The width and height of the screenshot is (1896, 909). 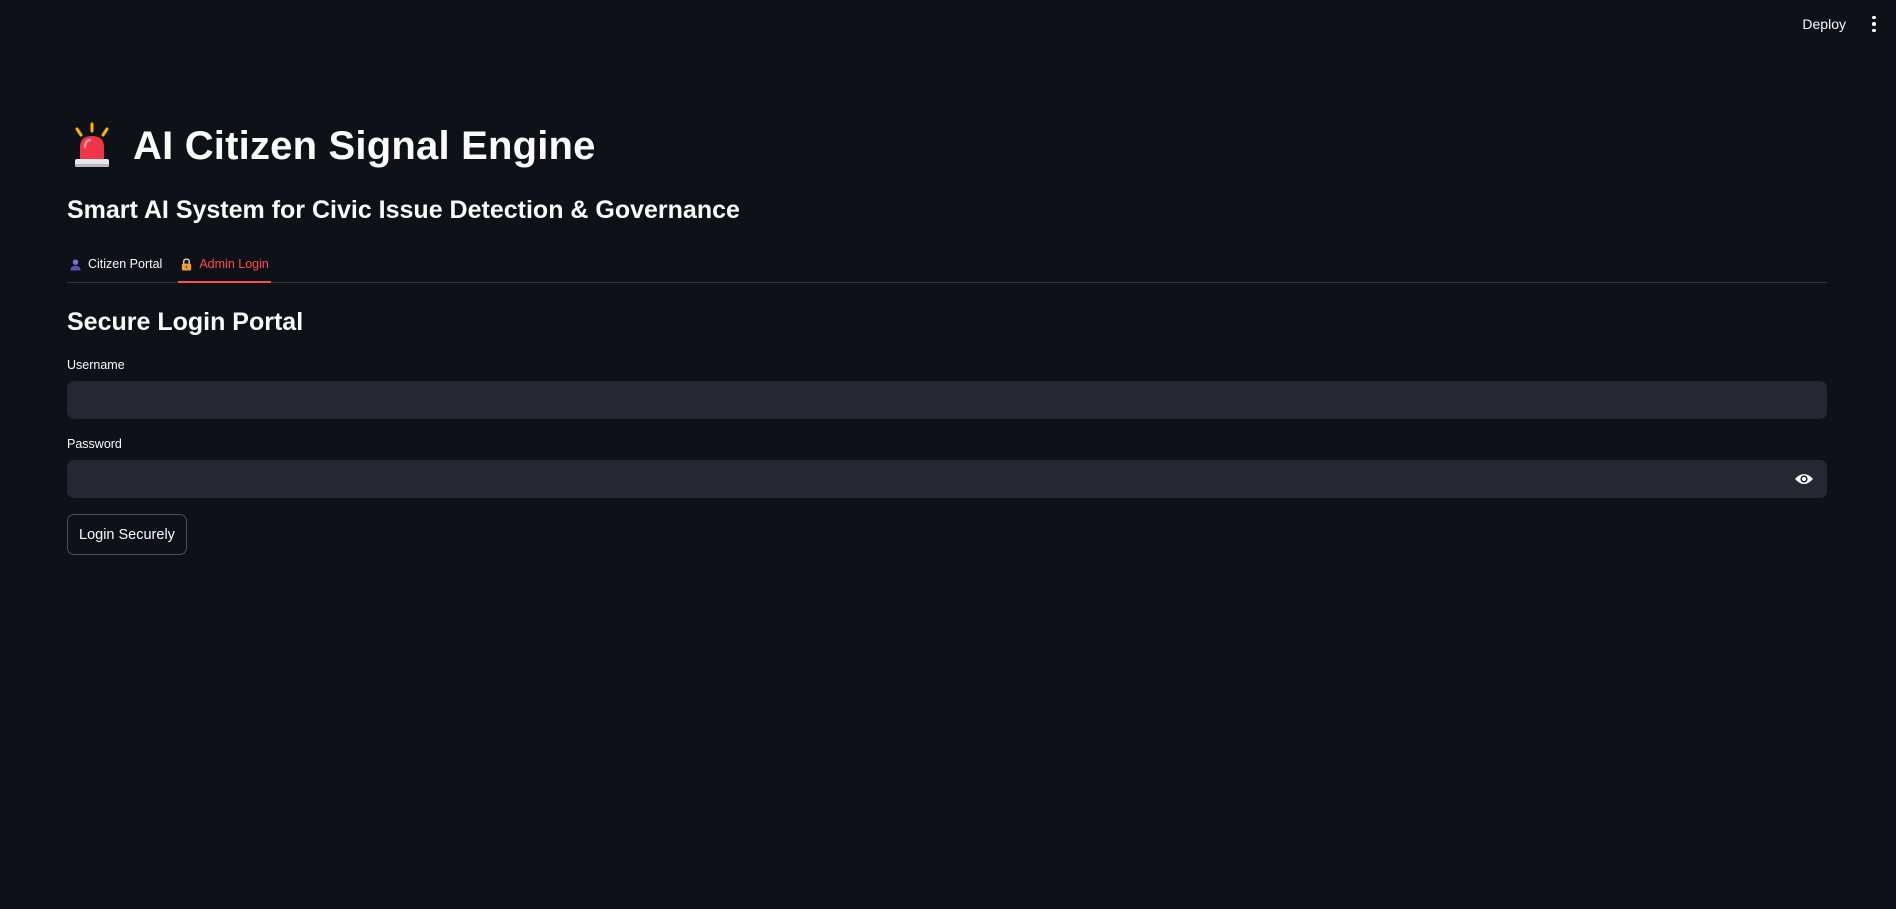 I want to click on username-input, so click(x=947, y=400).